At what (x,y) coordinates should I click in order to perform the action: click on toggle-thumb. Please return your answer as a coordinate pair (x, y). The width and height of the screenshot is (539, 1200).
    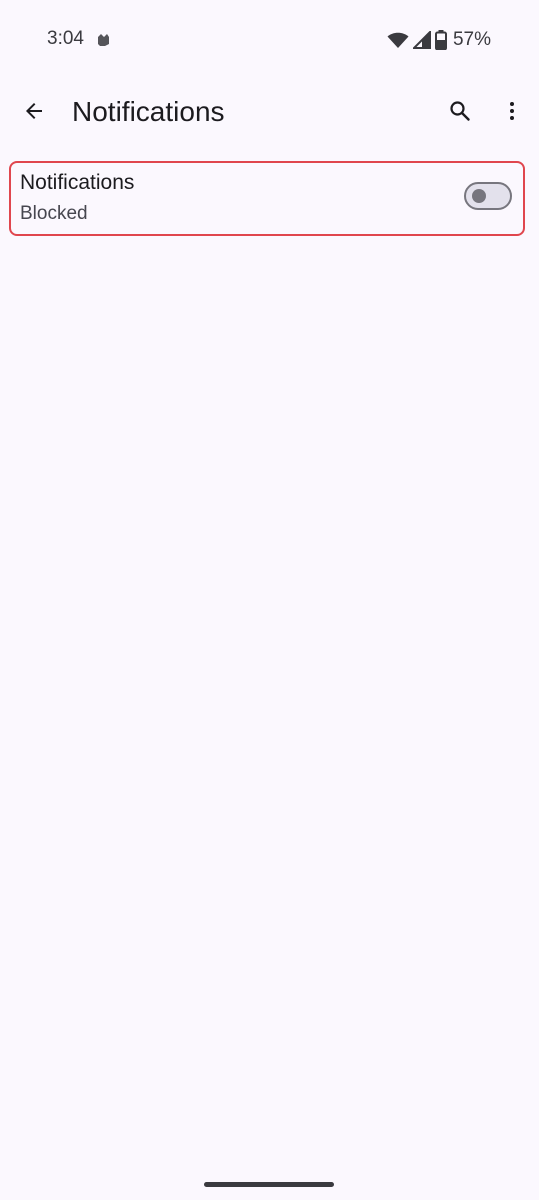
    Looking at the image, I should click on (479, 196).